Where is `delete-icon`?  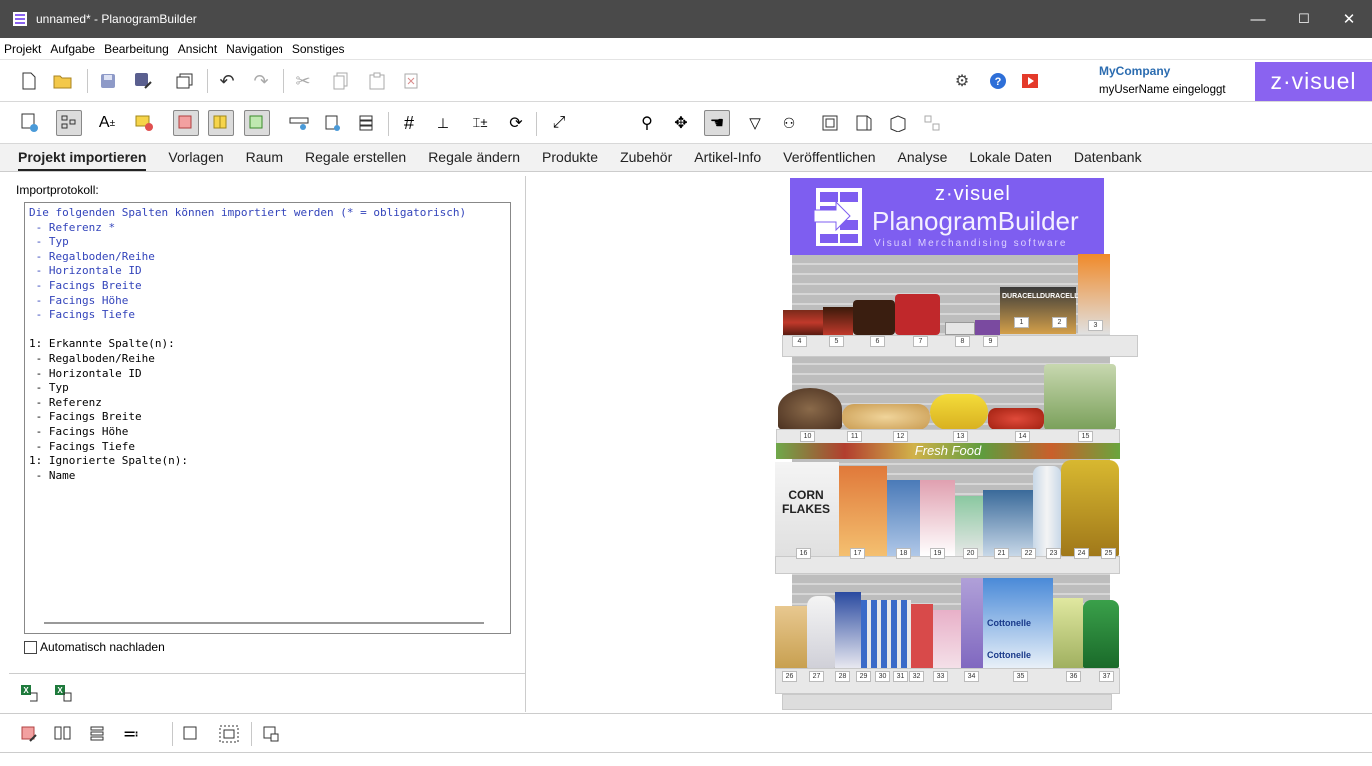
delete-icon is located at coordinates (411, 81).